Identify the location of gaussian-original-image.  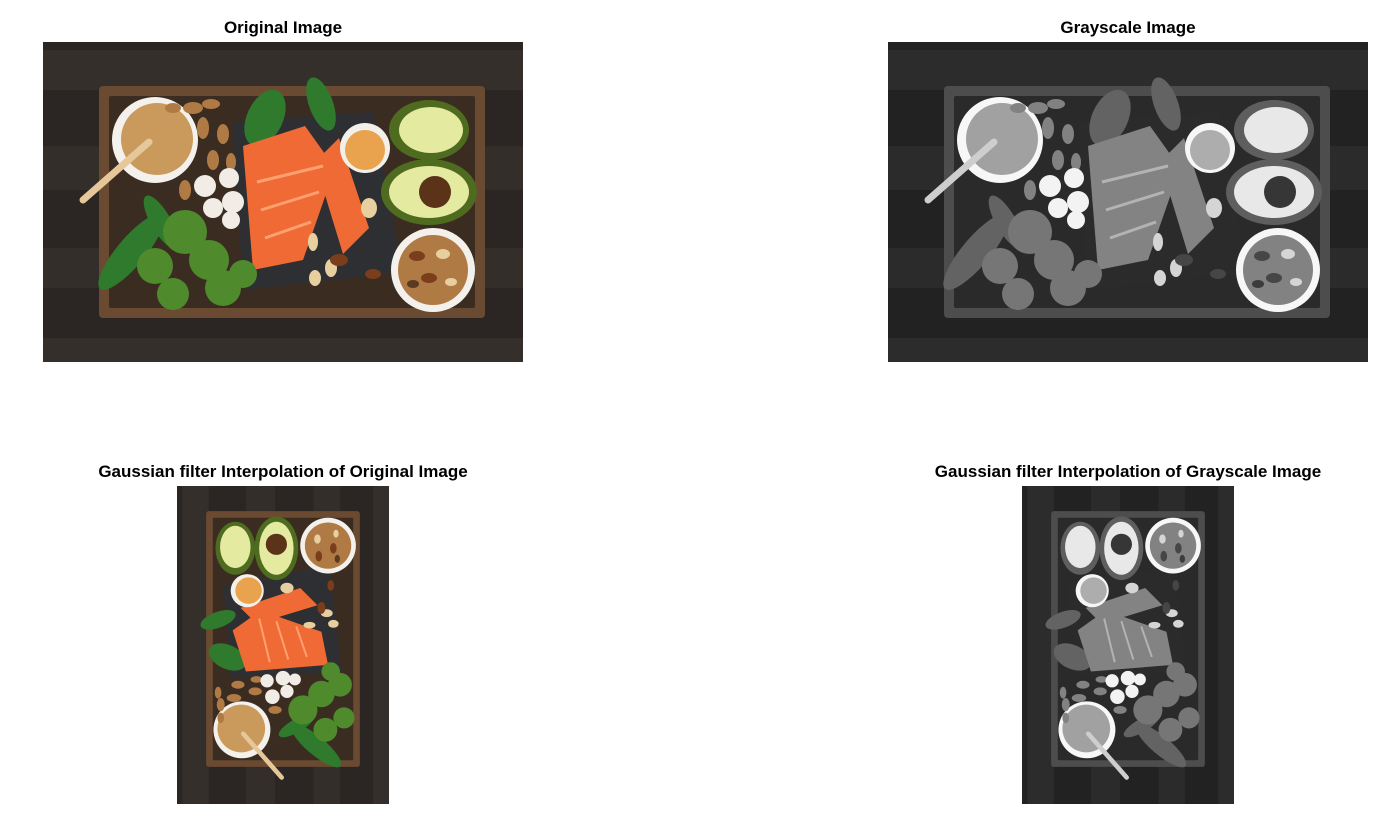
(283, 645).